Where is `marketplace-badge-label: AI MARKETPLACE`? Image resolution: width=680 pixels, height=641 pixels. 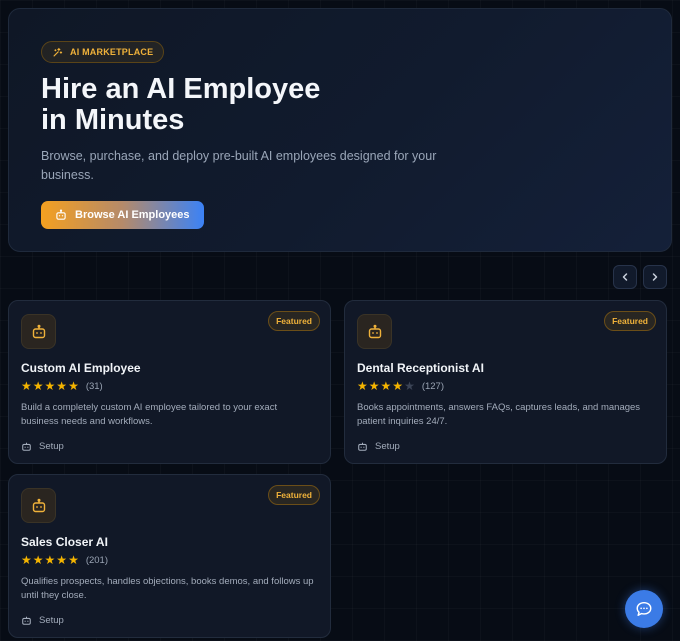 marketplace-badge-label: AI MARKETPLACE is located at coordinates (112, 52).